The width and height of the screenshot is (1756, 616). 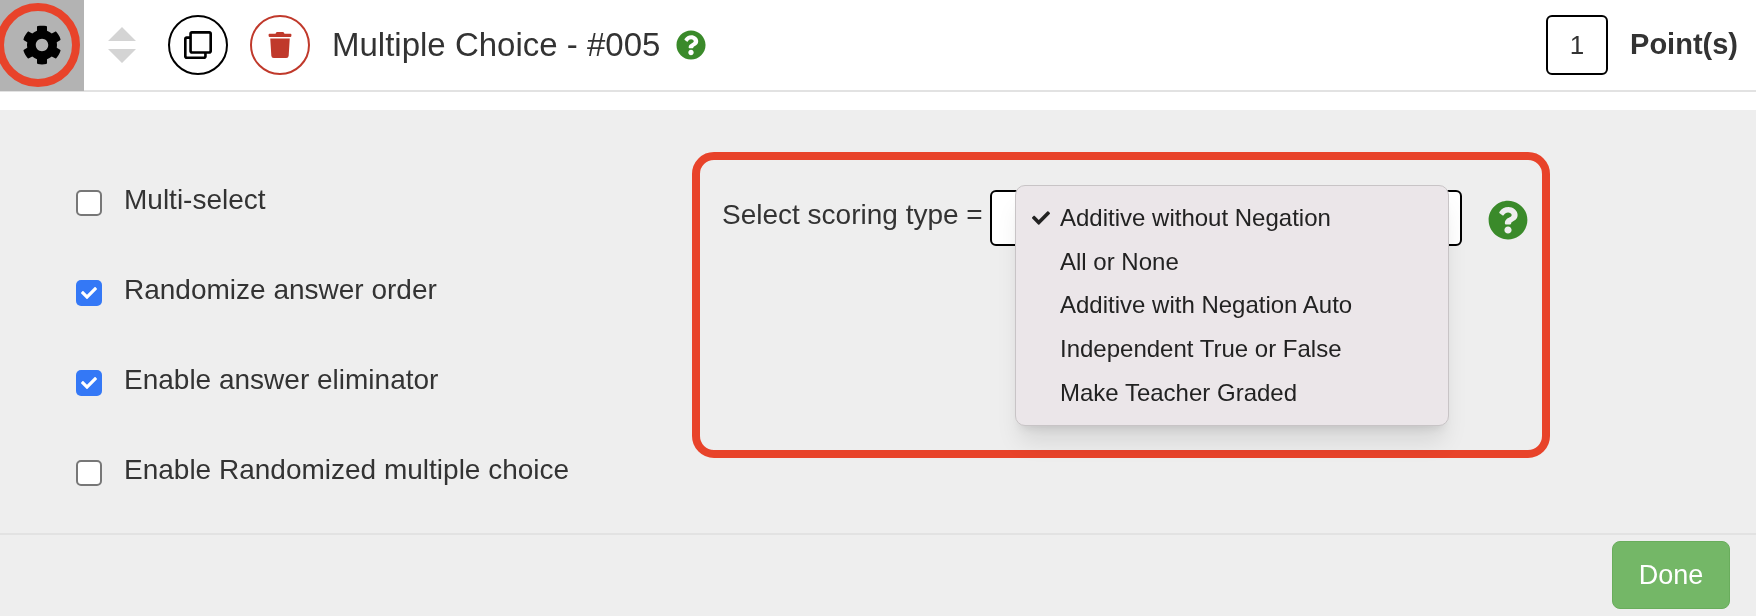 I want to click on trash-icon, so click(x=280, y=45).